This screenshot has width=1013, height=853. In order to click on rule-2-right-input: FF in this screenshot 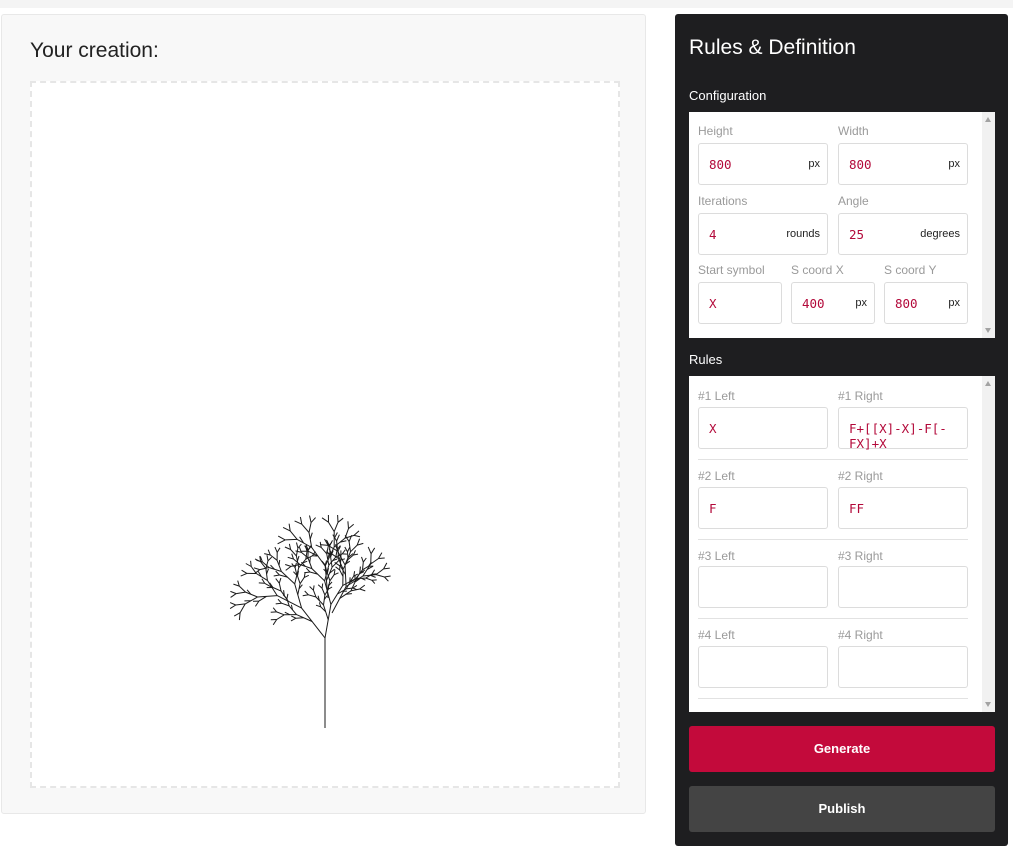, I will do `click(903, 508)`.